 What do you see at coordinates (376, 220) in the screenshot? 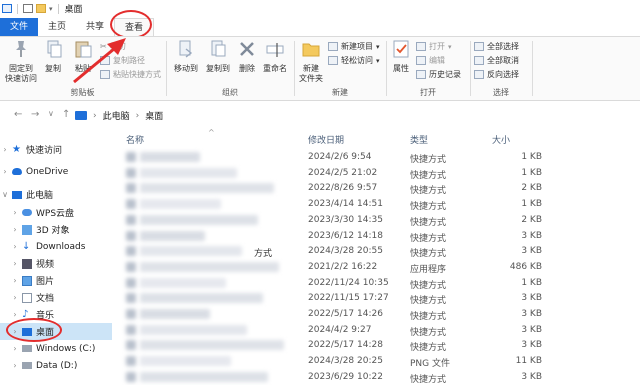
I see `table-row: 2023/3/30 14:35 快捷方式 2 KB` at bounding box center [376, 220].